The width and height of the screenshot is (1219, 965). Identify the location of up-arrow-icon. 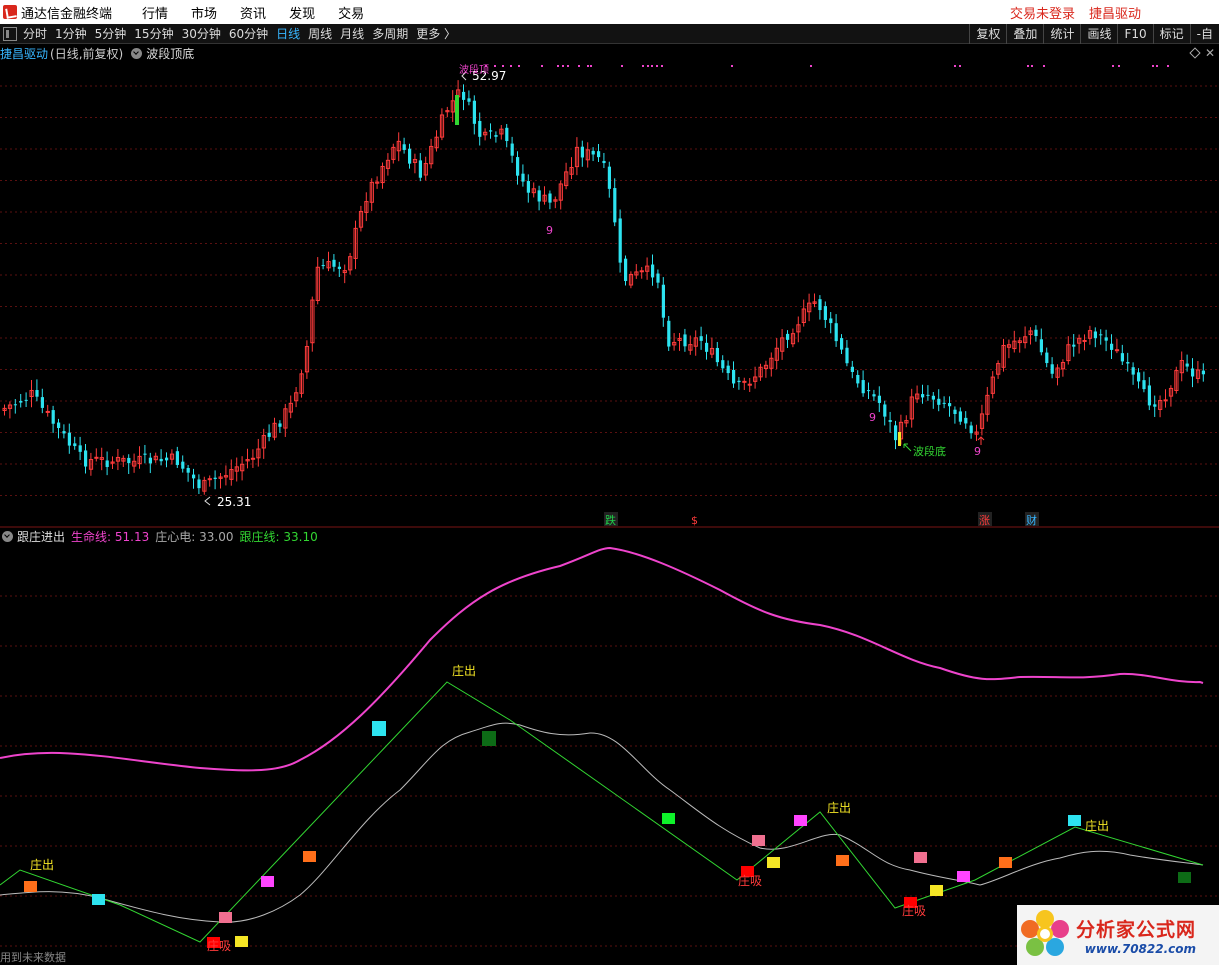
(981, 440).